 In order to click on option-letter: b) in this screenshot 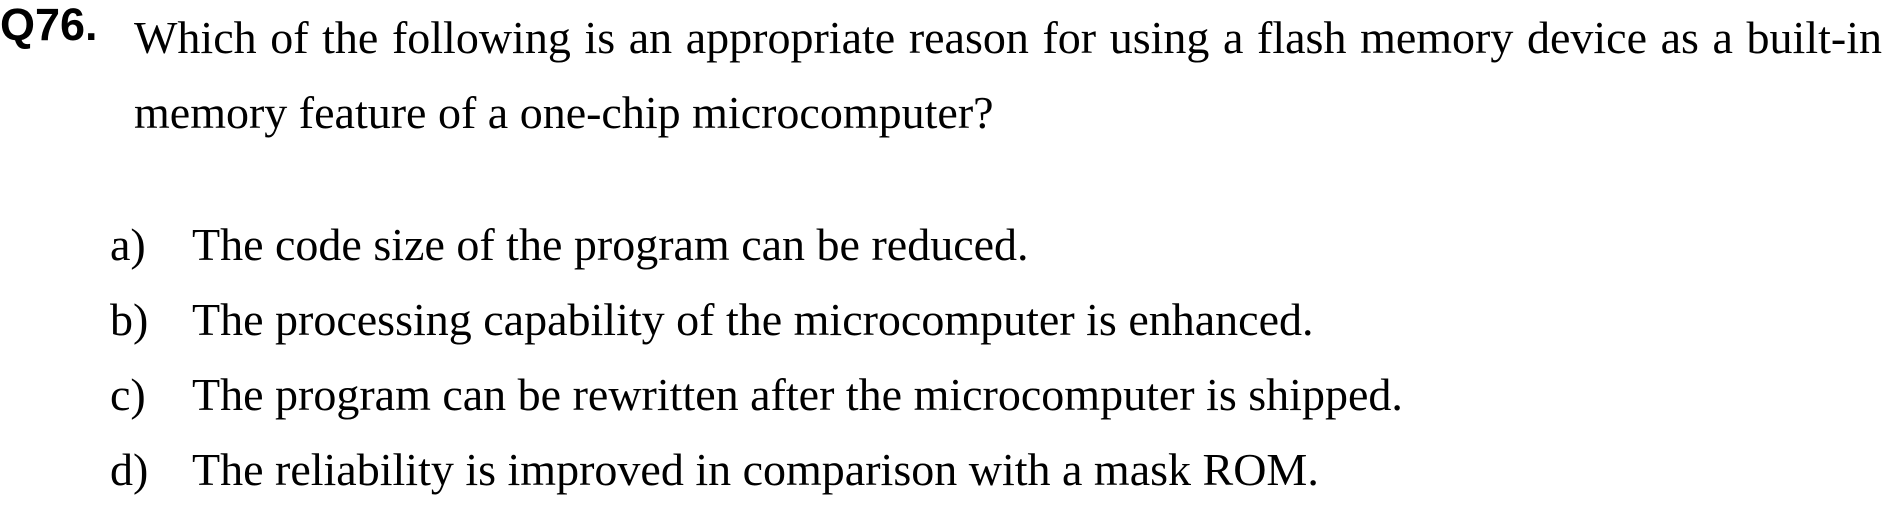, I will do `click(129, 319)`.